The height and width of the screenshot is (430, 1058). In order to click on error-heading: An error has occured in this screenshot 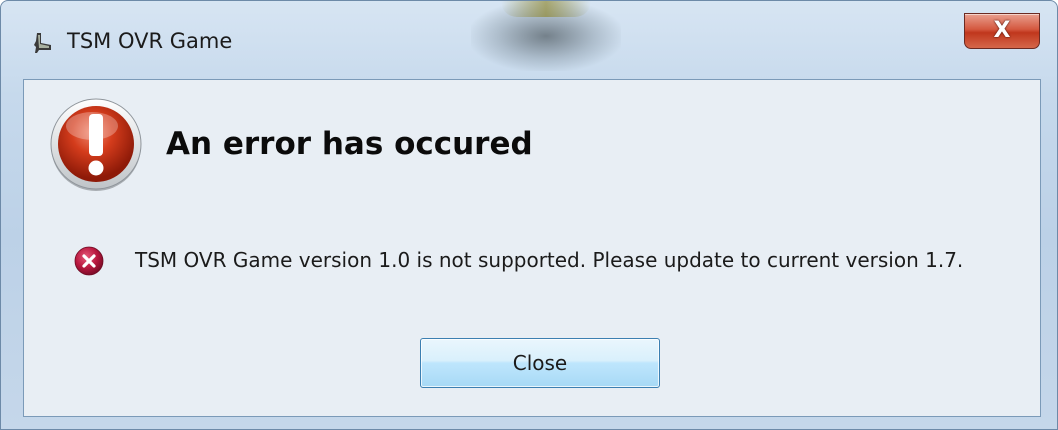, I will do `click(349, 144)`.